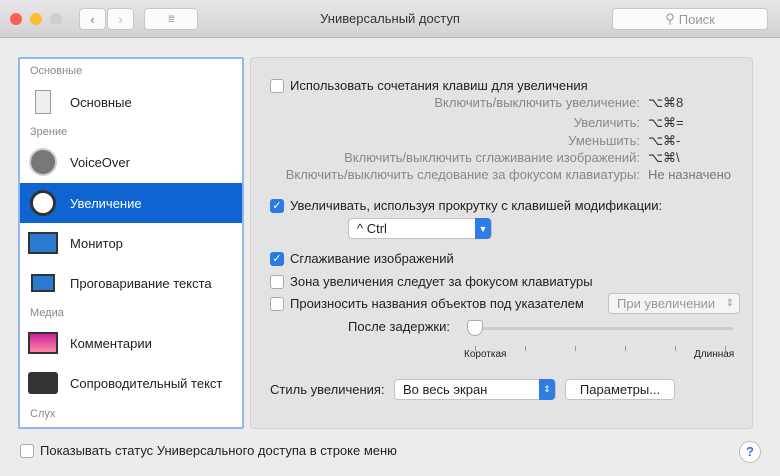  I want to click on help-button: ?, so click(750, 452).